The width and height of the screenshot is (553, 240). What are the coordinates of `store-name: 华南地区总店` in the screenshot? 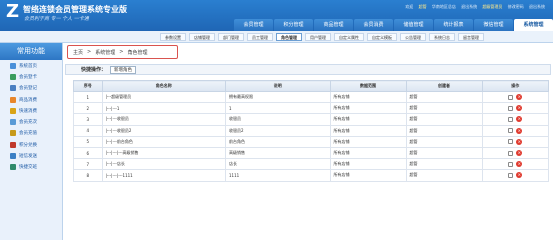 It's located at (443, 6).